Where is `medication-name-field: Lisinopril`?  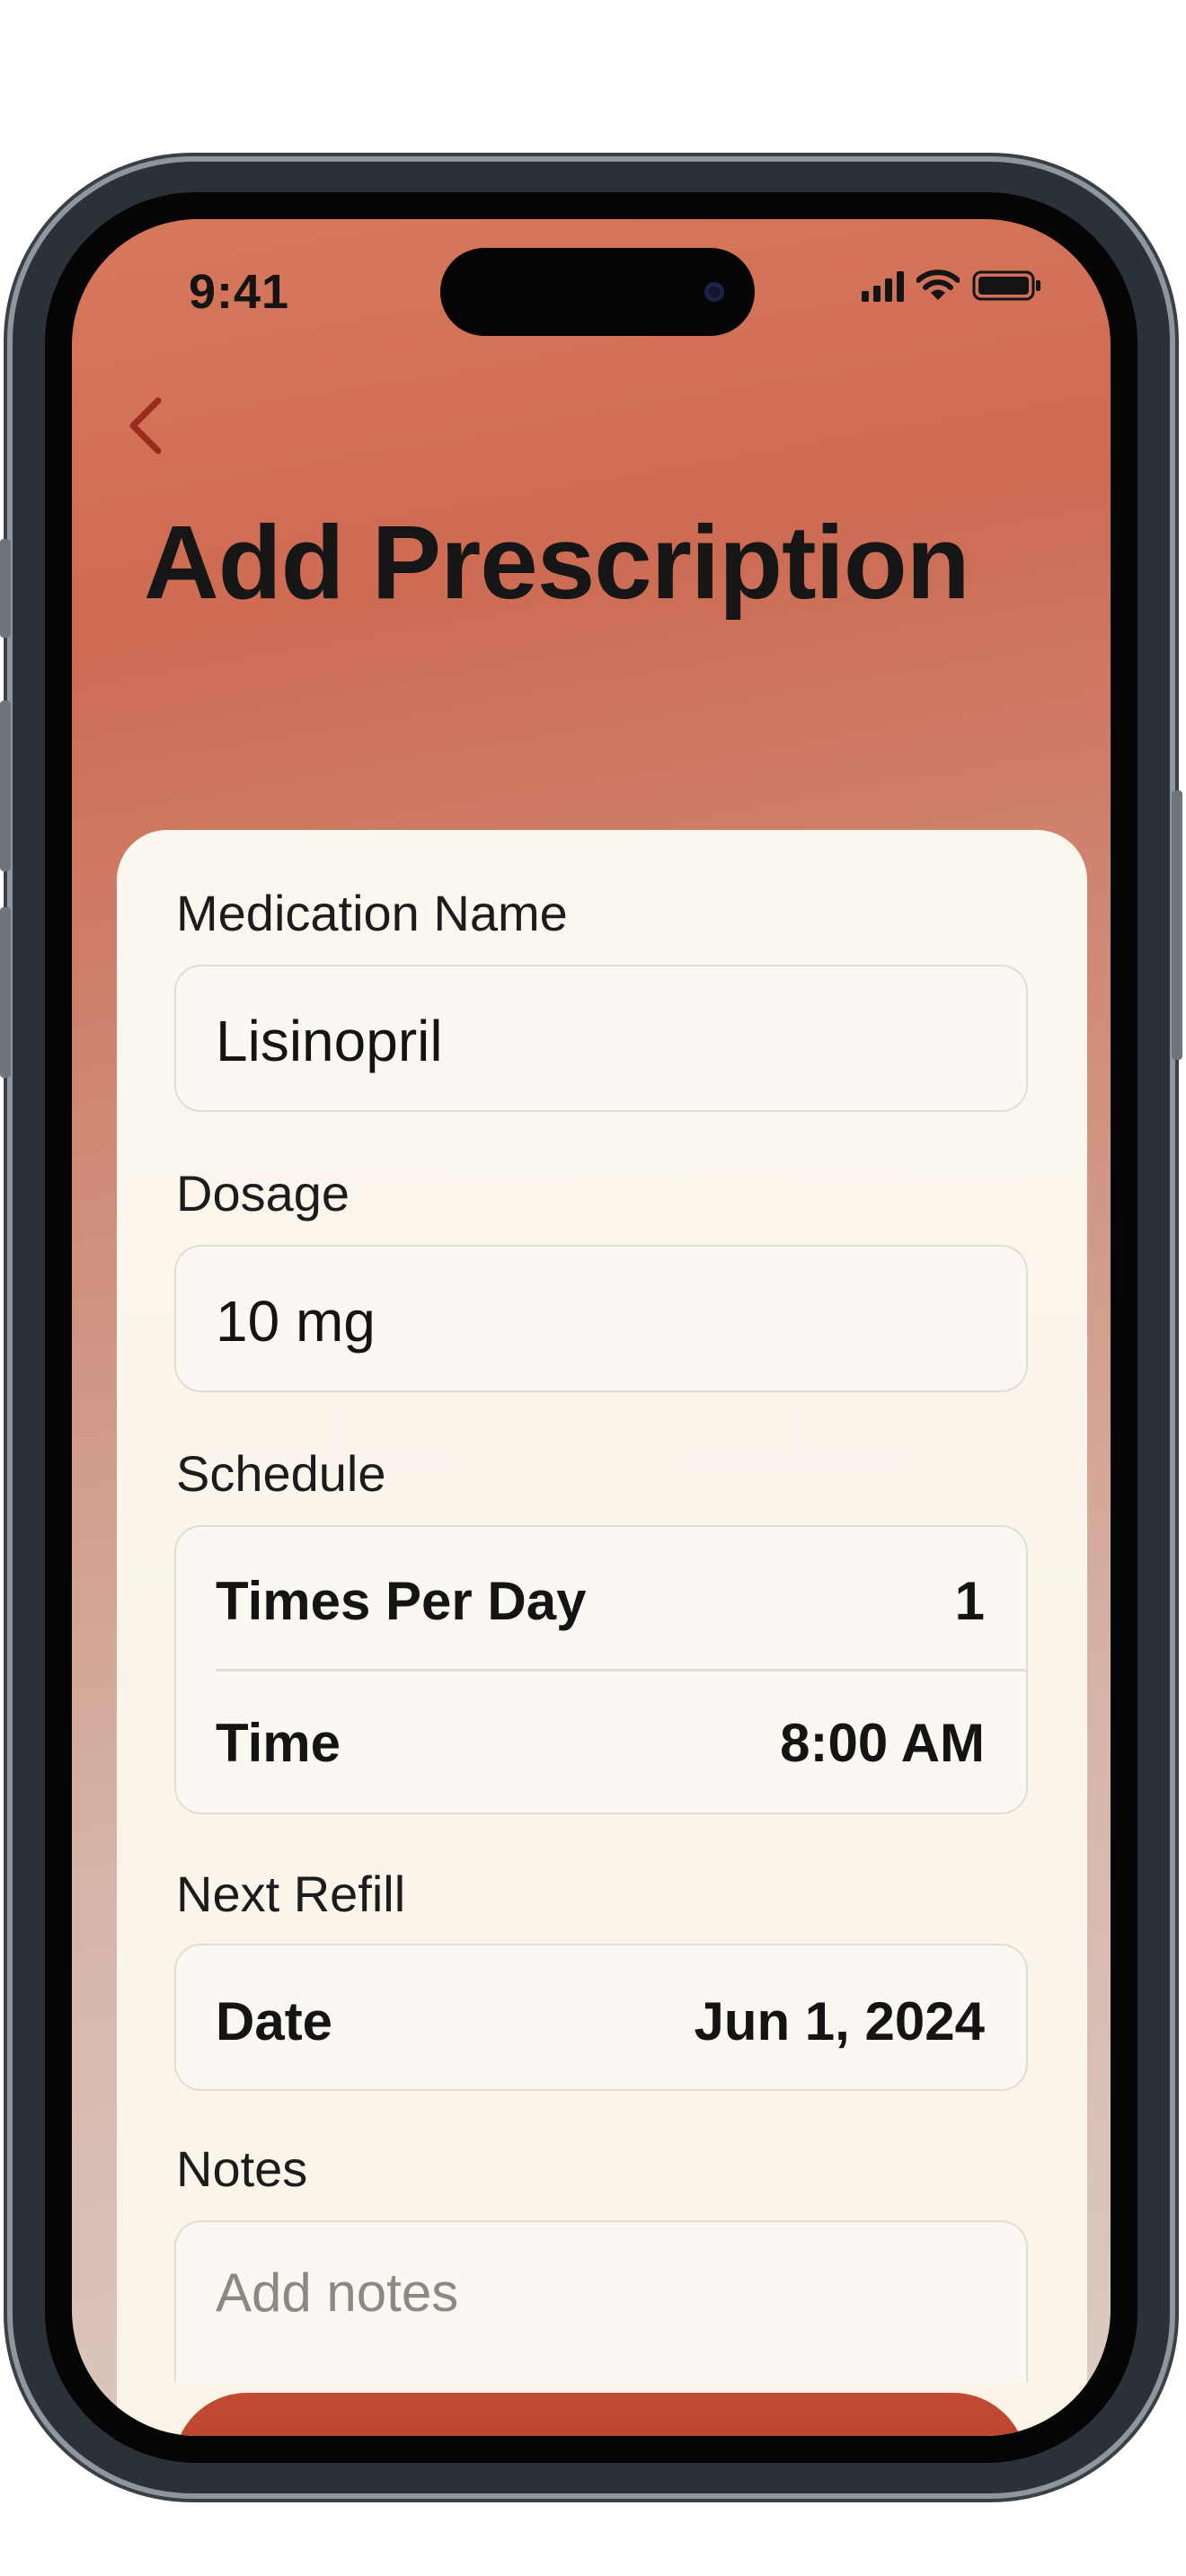
medication-name-field: Lisinopril is located at coordinates (601, 1038).